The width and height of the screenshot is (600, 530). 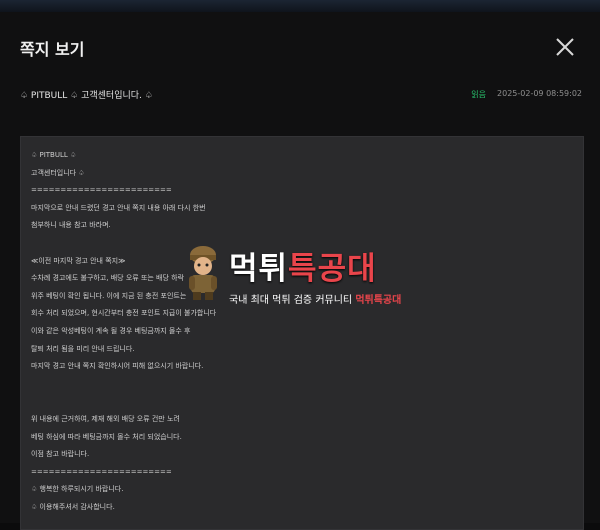 I want to click on close-button, so click(x=565, y=47).